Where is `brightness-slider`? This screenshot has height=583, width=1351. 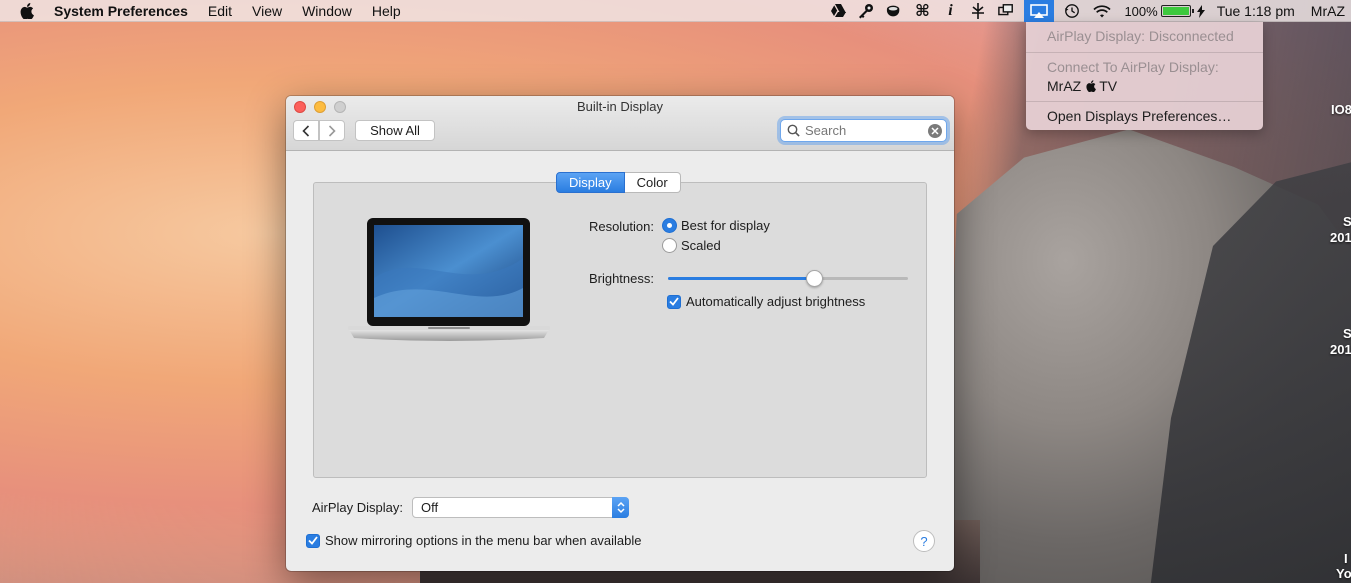 brightness-slider is located at coordinates (788, 278).